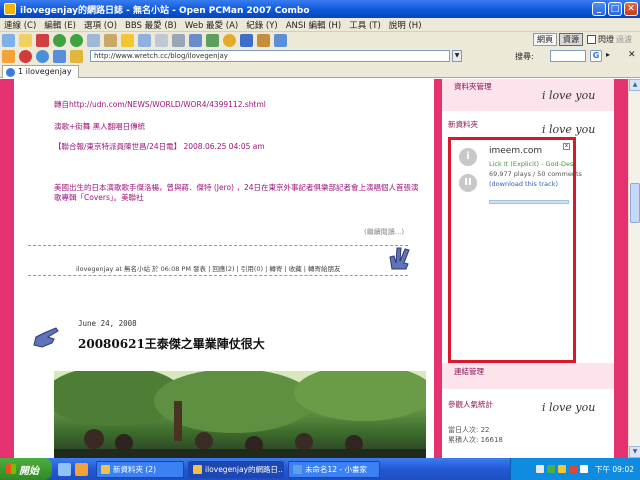  What do you see at coordinates (634, 452) in the screenshot?
I see `scroll-down-icon: ▼` at bounding box center [634, 452].